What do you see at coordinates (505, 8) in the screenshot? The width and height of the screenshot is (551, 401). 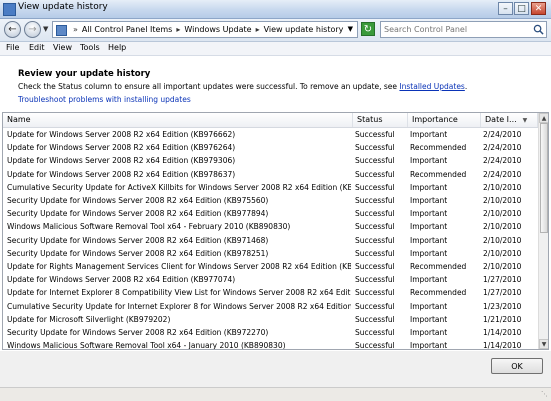 I see `minimize-button: –` at bounding box center [505, 8].